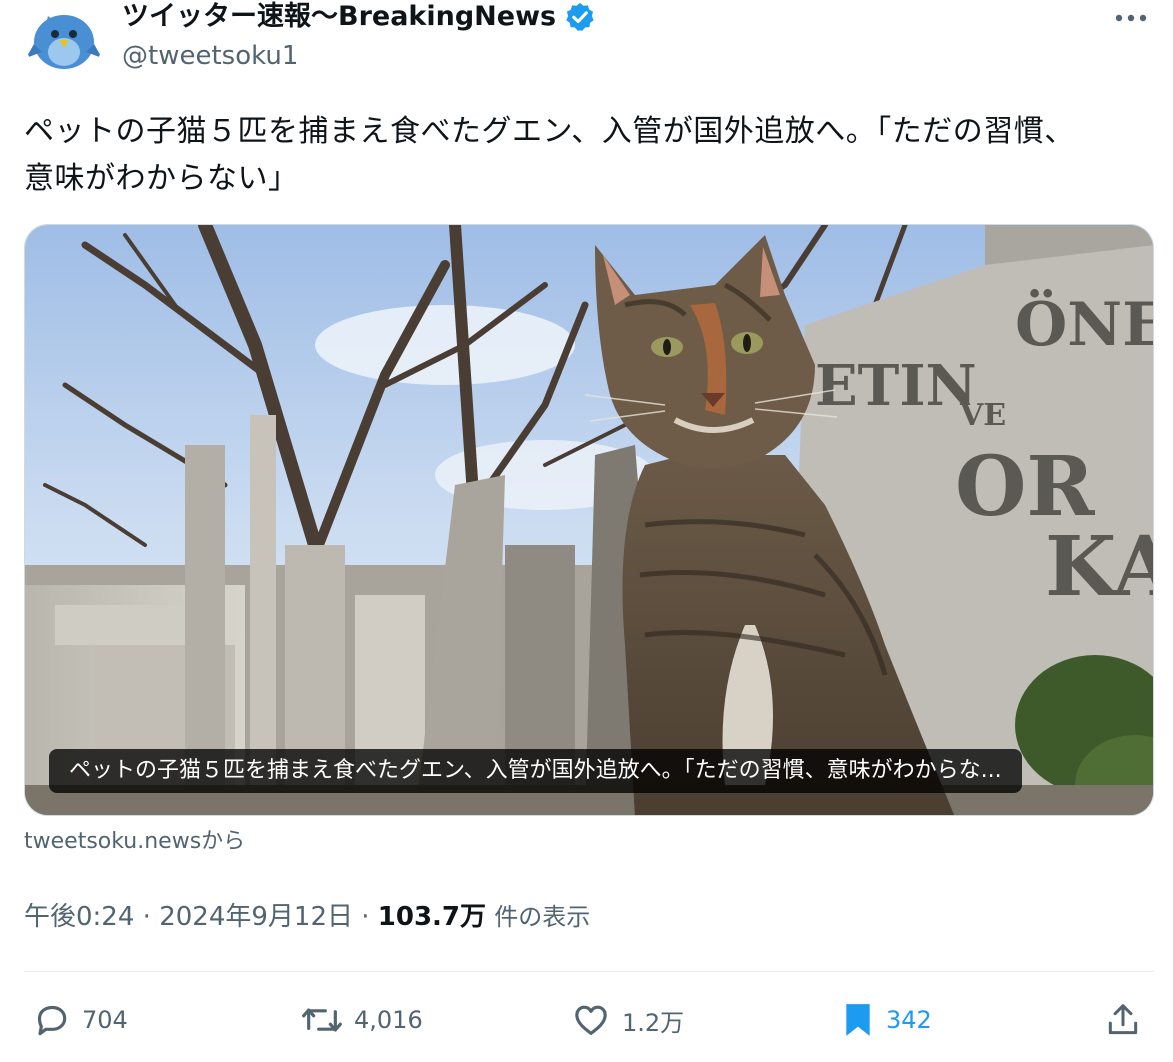 This screenshot has height=1062, width=1173. What do you see at coordinates (210, 56) in the screenshot?
I see `author-handle: @tweetsoku1` at bounding box center [210, 56].